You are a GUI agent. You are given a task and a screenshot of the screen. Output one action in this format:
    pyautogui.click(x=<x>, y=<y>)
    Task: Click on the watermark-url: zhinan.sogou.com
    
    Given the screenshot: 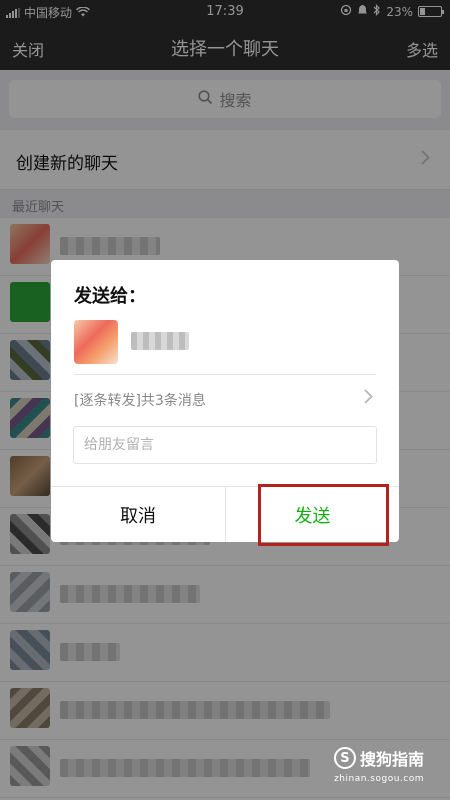 What is the action you would take?
    pyautogui.click(x=379, y=779)
    